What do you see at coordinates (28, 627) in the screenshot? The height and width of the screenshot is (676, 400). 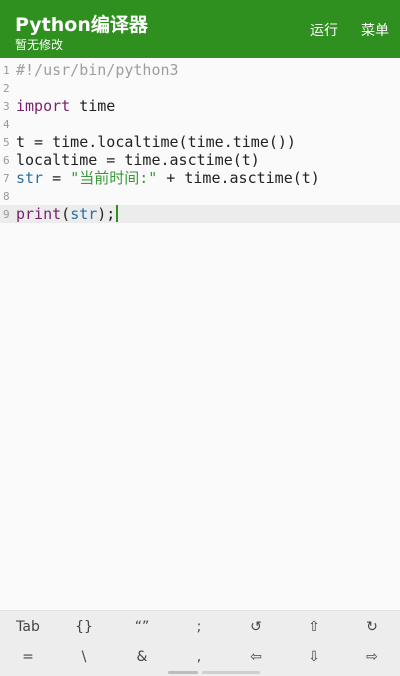 I see `key-tab: Tab` at bounding box center [28, 627].